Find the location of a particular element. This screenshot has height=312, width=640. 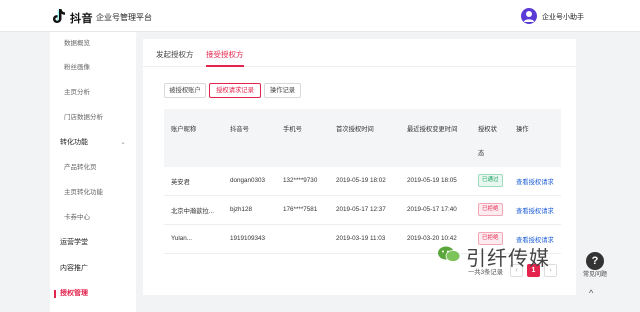

cell-first-auth-time: 2019-05-19 18:02 is located at coordinates (361, 180).